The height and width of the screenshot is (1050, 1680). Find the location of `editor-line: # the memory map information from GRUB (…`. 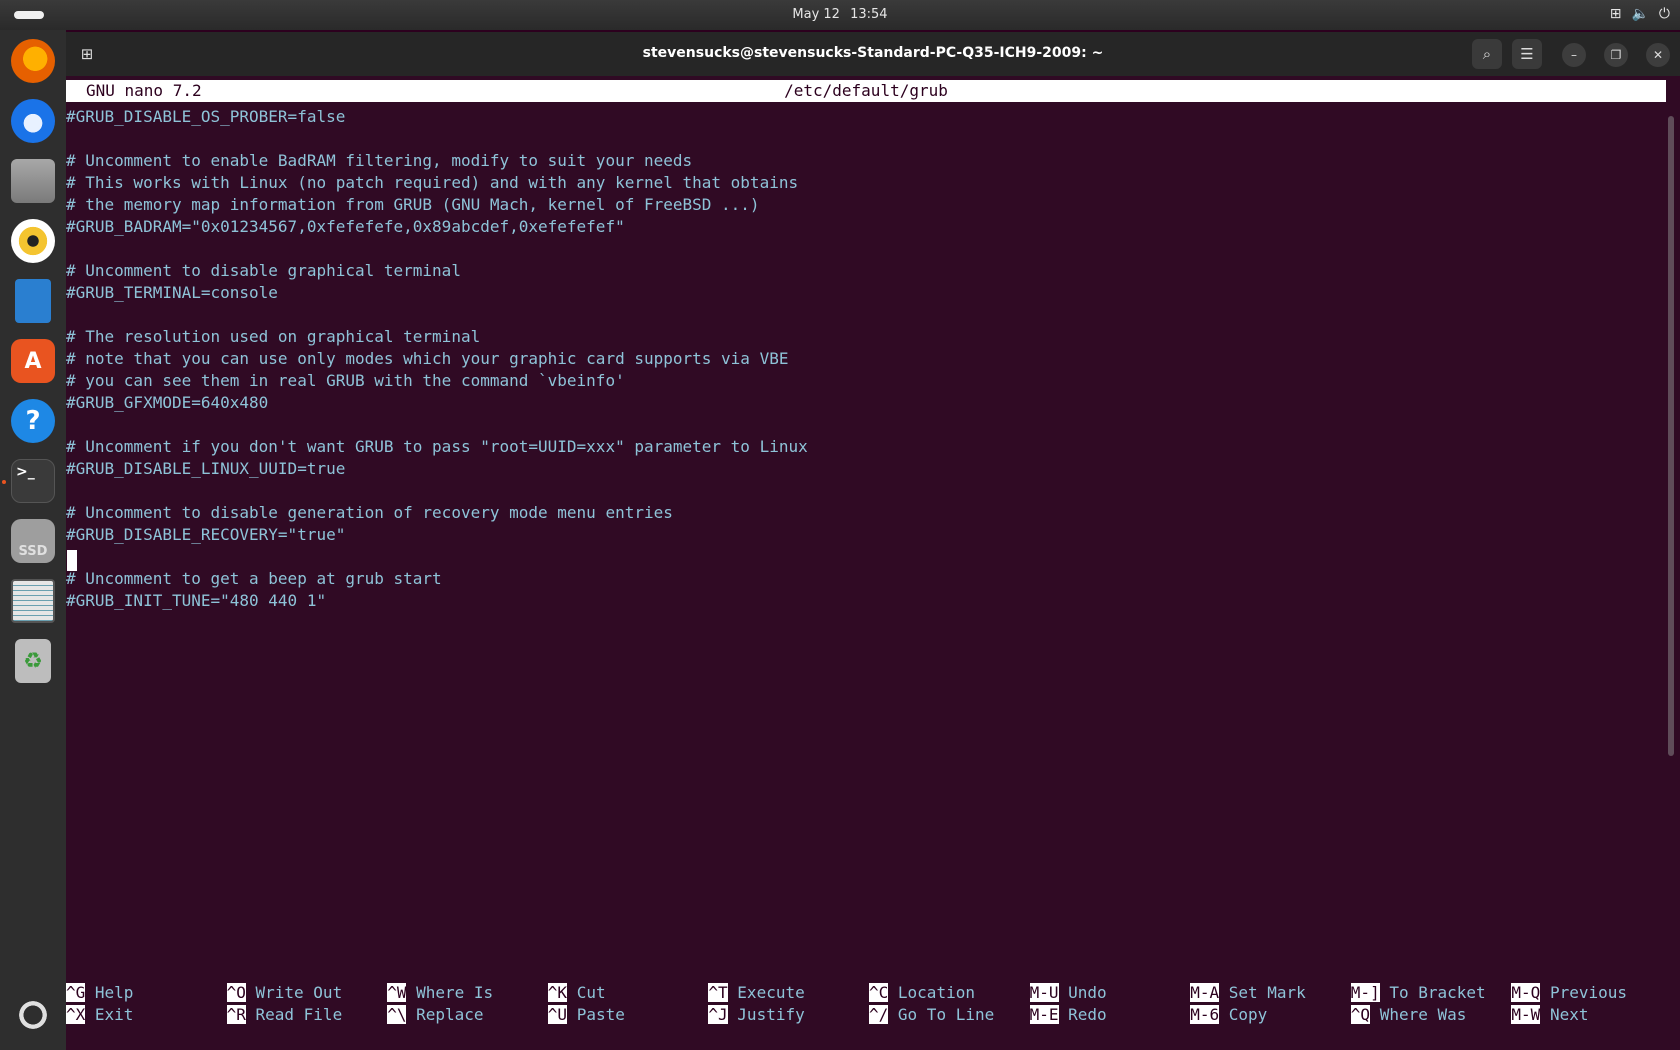

editor-line: # the memory map information from GRUB (… is located at coordinates (413, 204).